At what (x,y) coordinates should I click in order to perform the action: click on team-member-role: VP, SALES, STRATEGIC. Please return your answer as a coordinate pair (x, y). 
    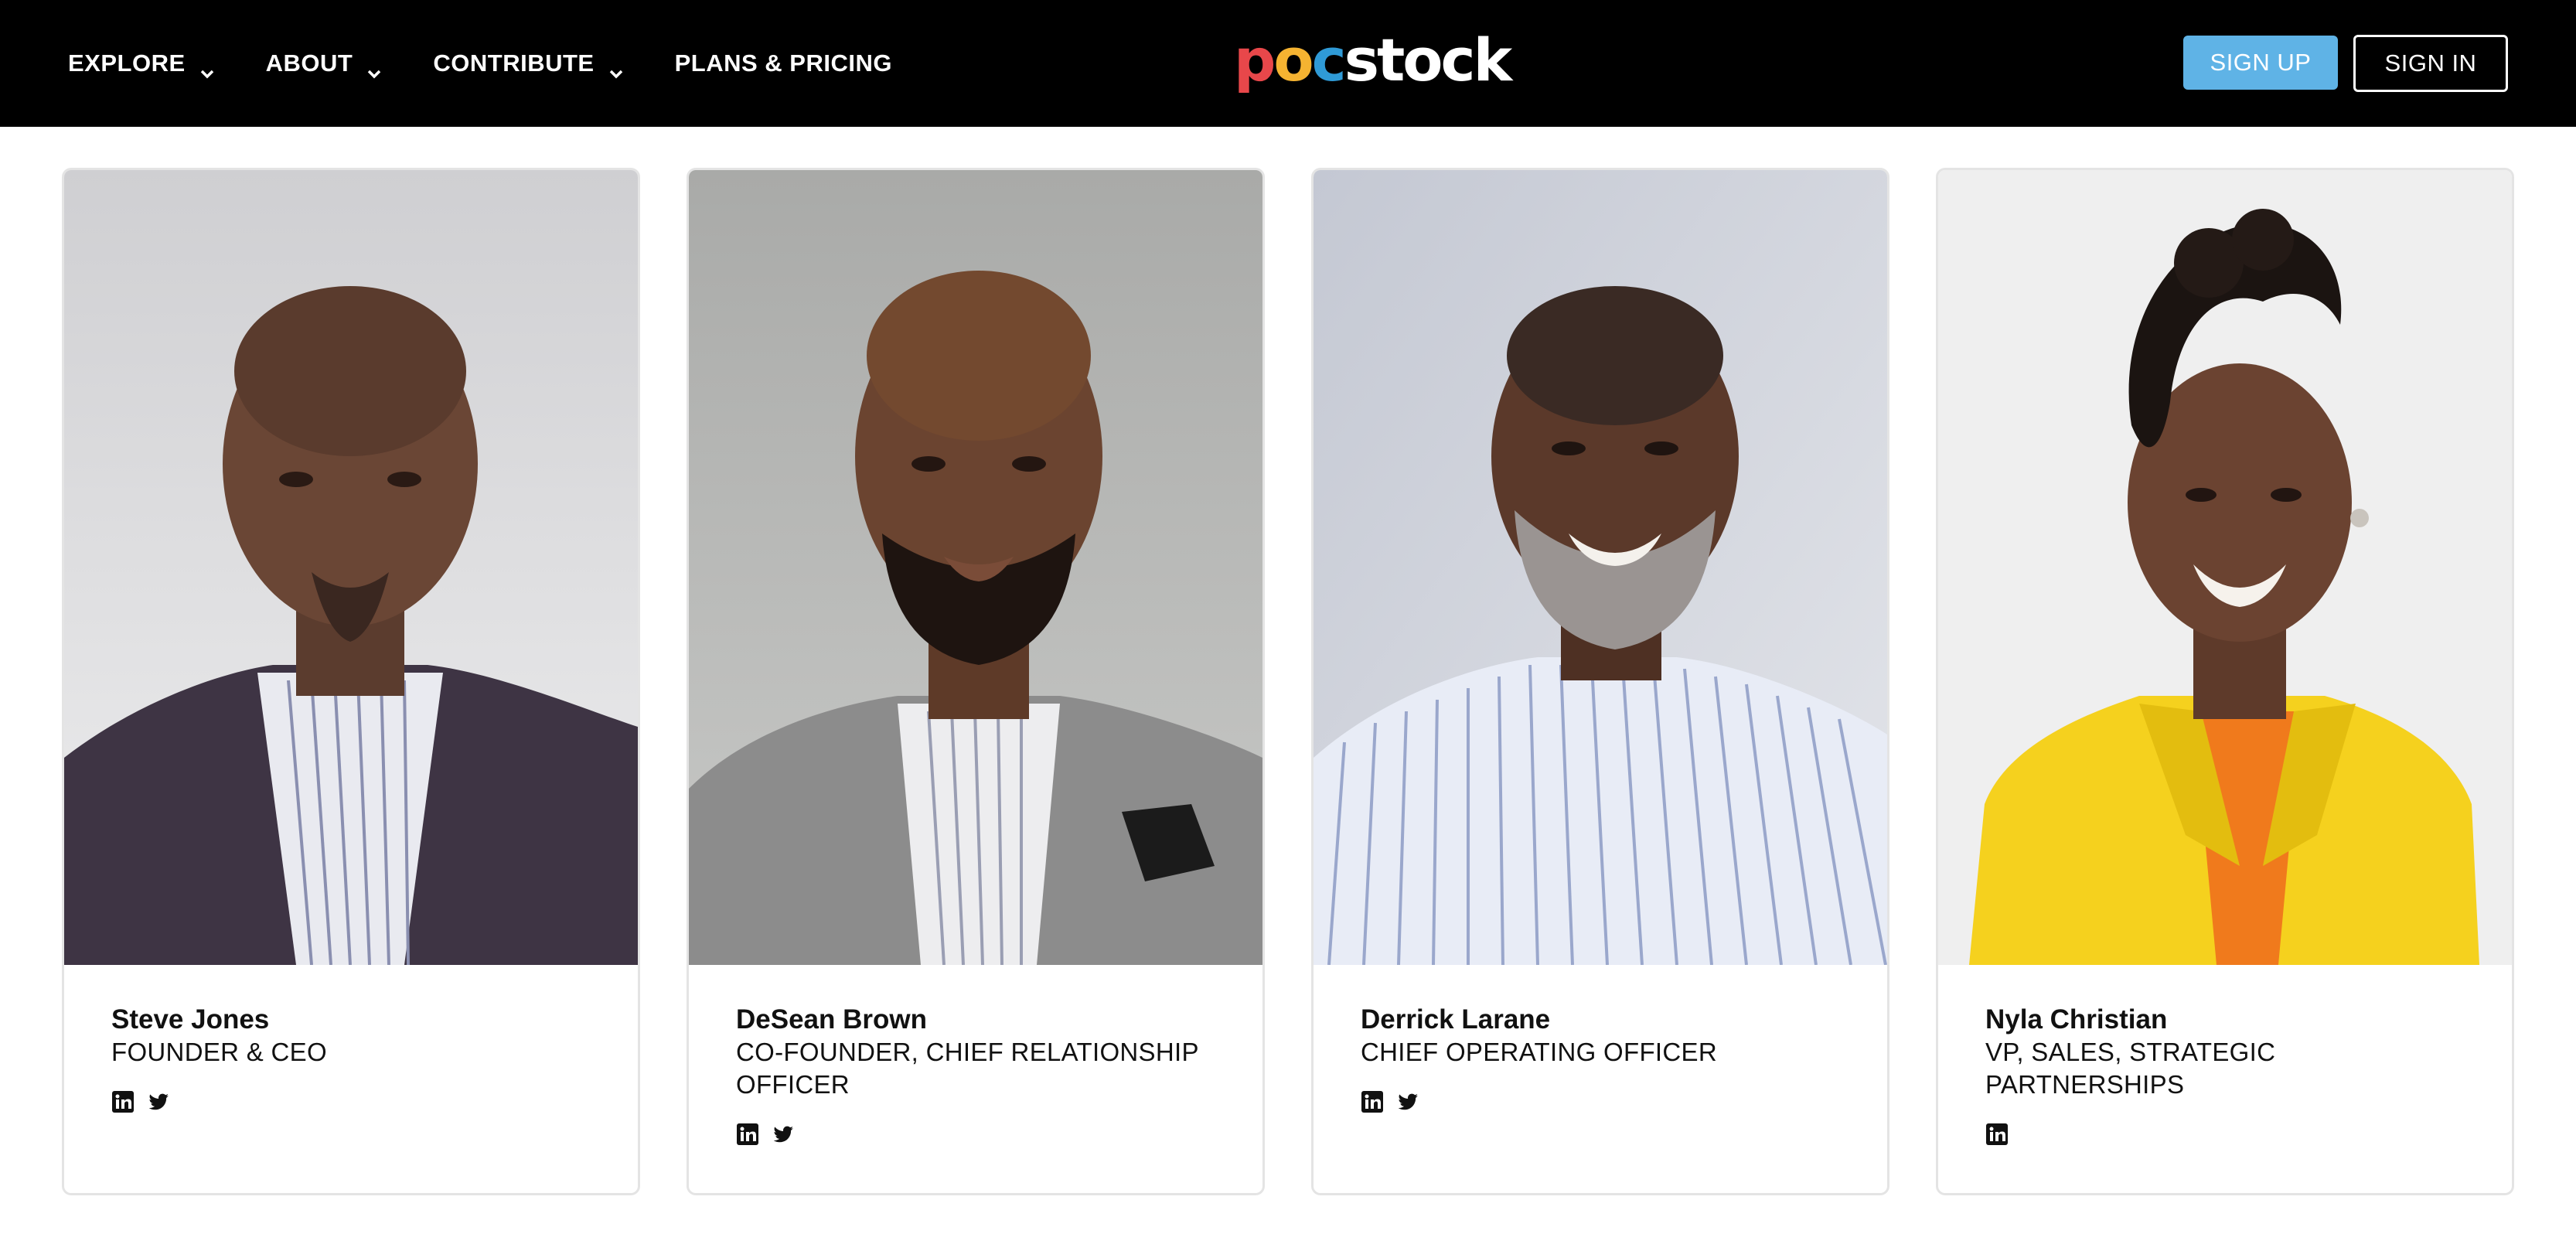
    Looking at the image, I should click on (2130, 1052).